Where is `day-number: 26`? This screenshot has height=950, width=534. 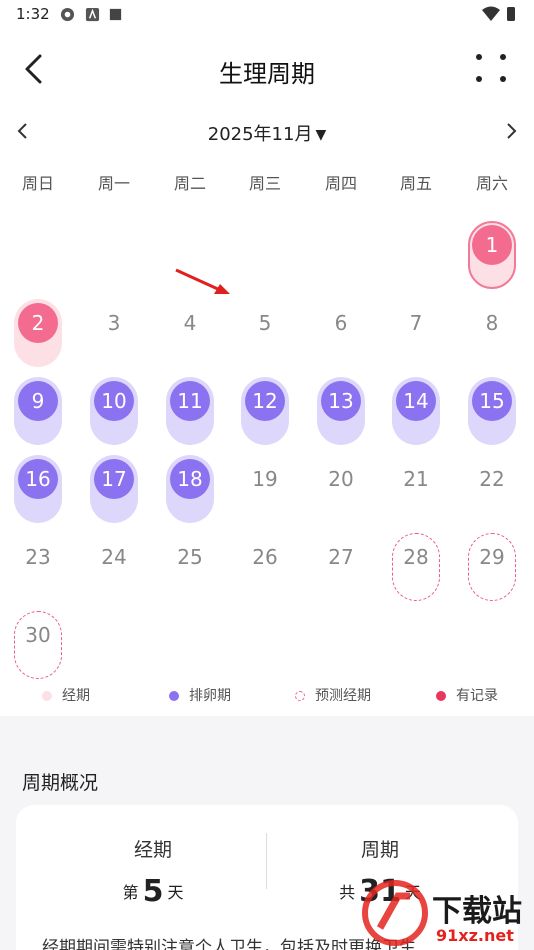 day-number: 26 is located at coordinates (265, 557).